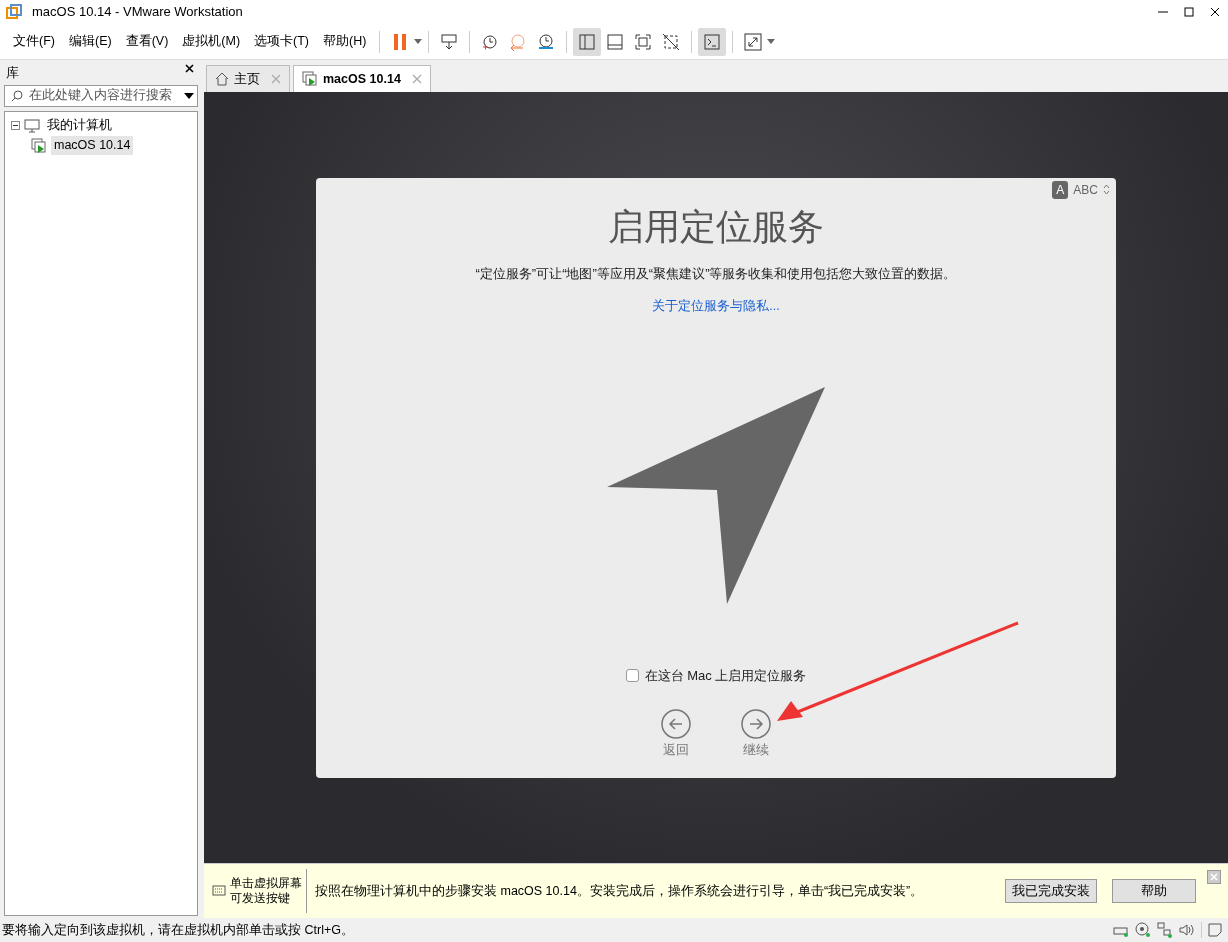  What do you see at coordinates (189, 95) in the screenshot?
I see `dropdown-caret-icon` at bounding box center [189, 95].